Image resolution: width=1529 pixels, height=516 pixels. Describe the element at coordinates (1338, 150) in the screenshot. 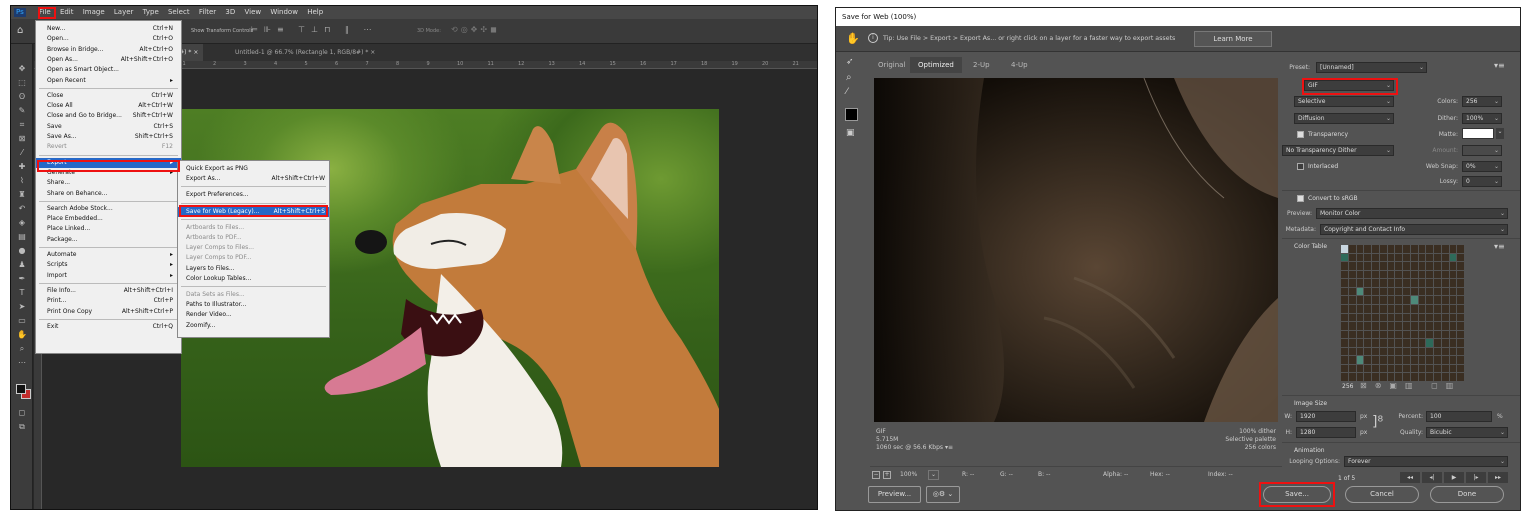

I see `transparency-dither-select: No Transparency Dither ⌄` at that location.